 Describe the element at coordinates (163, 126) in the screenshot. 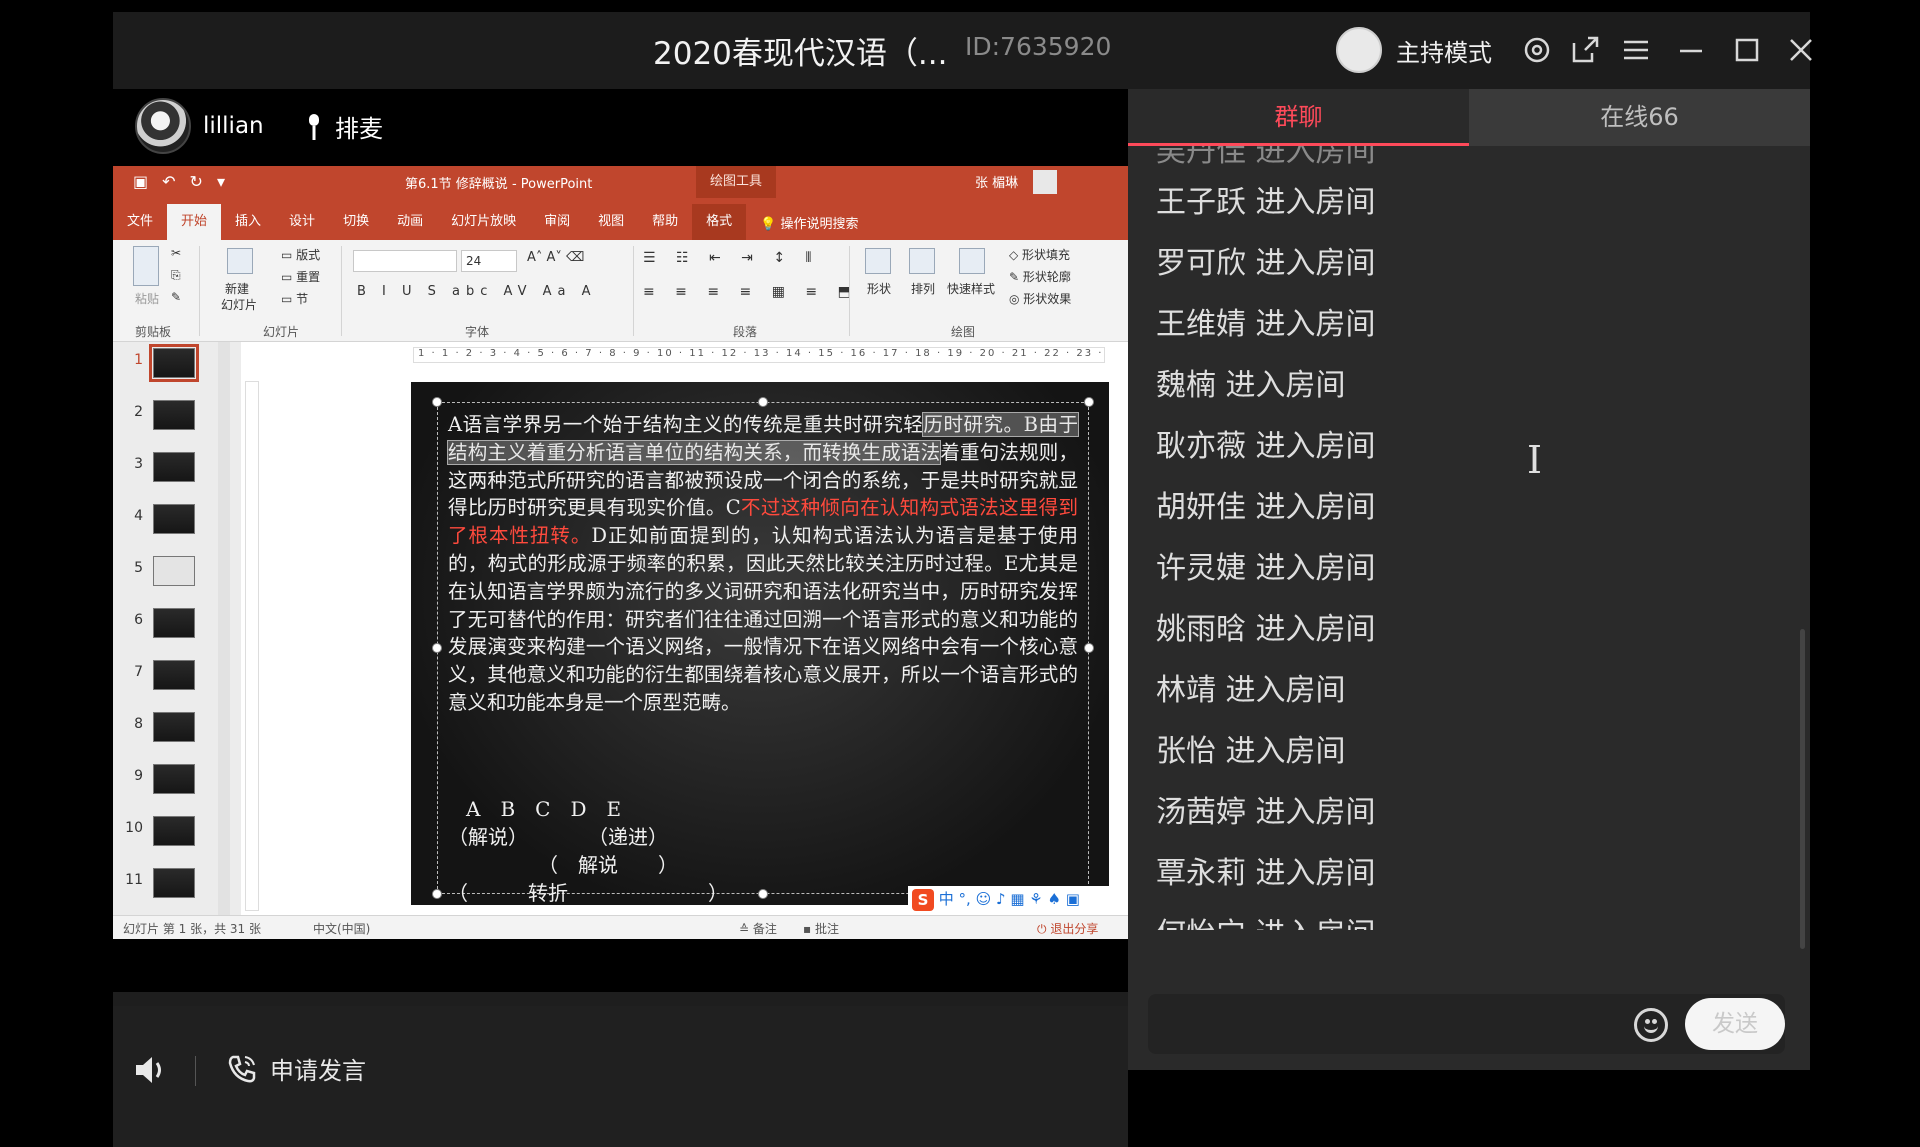

I see `presenter-avatar` at that location.